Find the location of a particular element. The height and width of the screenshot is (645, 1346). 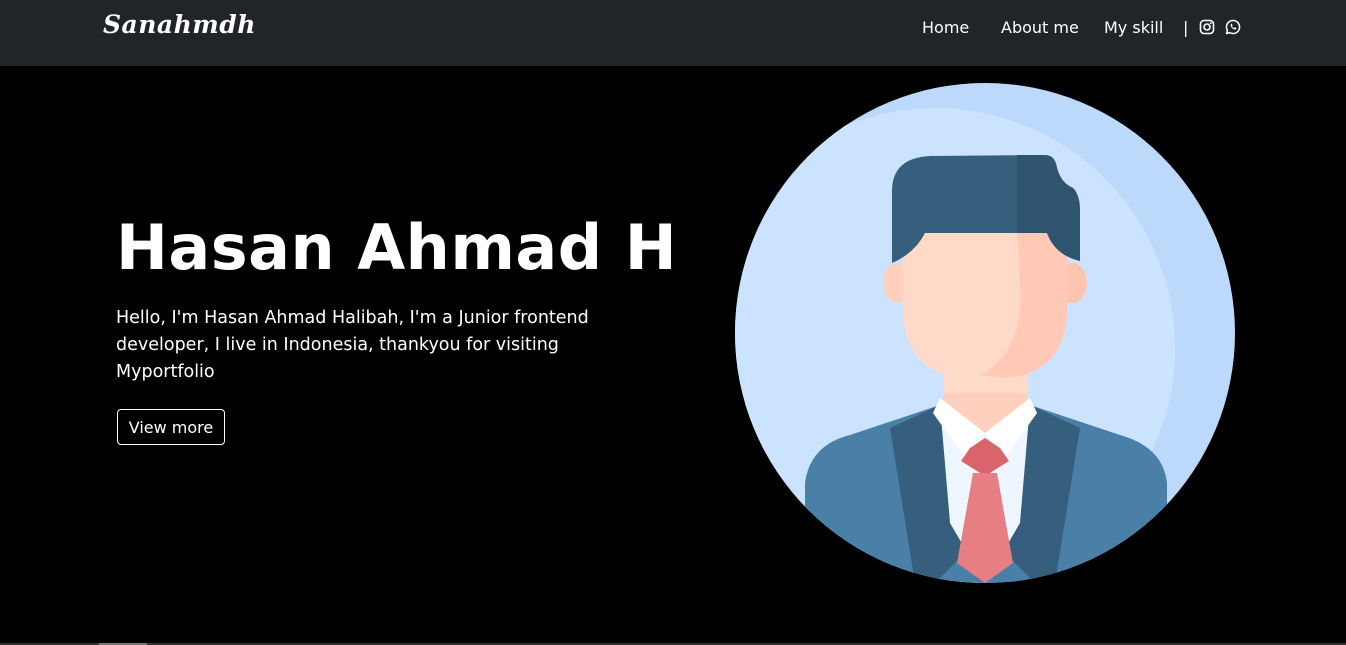

navbar: Sanahmdh Home About me My skill | is located at coordinates (673, 33).